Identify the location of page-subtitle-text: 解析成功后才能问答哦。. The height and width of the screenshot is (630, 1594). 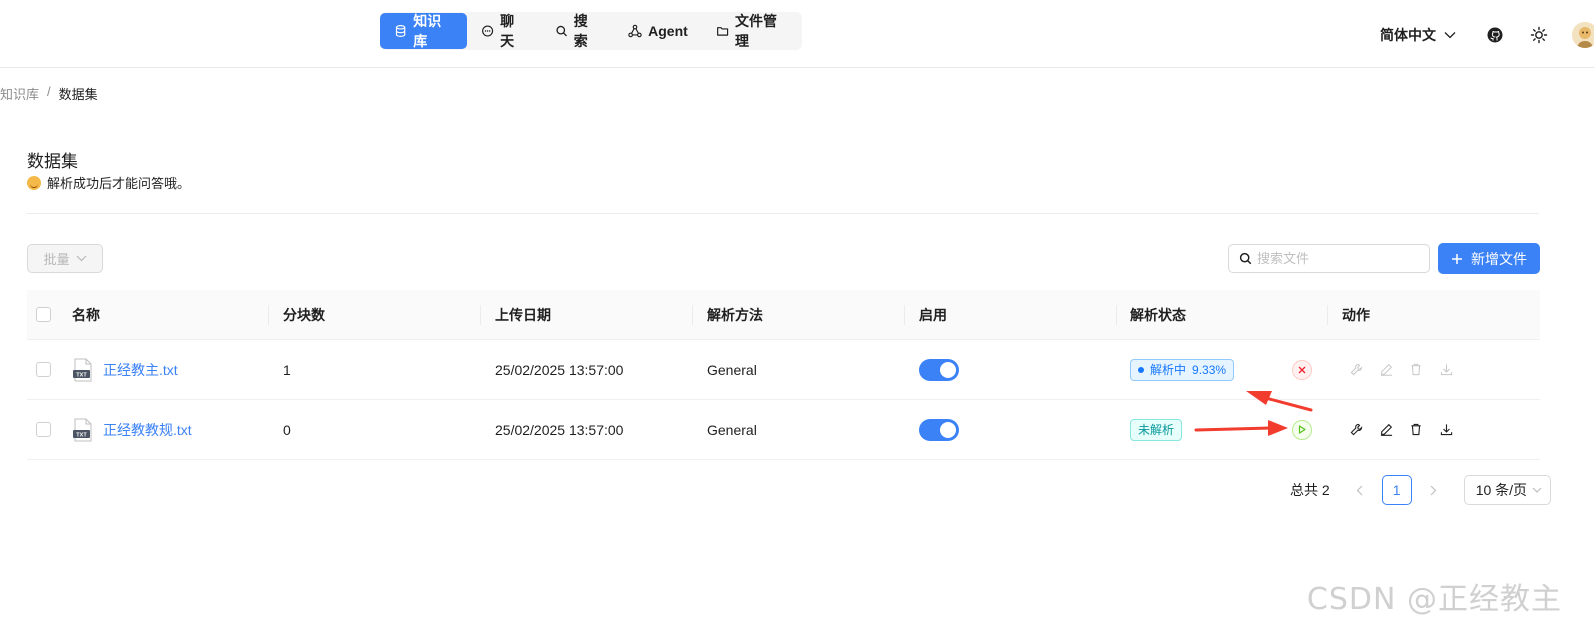
(119, 183).